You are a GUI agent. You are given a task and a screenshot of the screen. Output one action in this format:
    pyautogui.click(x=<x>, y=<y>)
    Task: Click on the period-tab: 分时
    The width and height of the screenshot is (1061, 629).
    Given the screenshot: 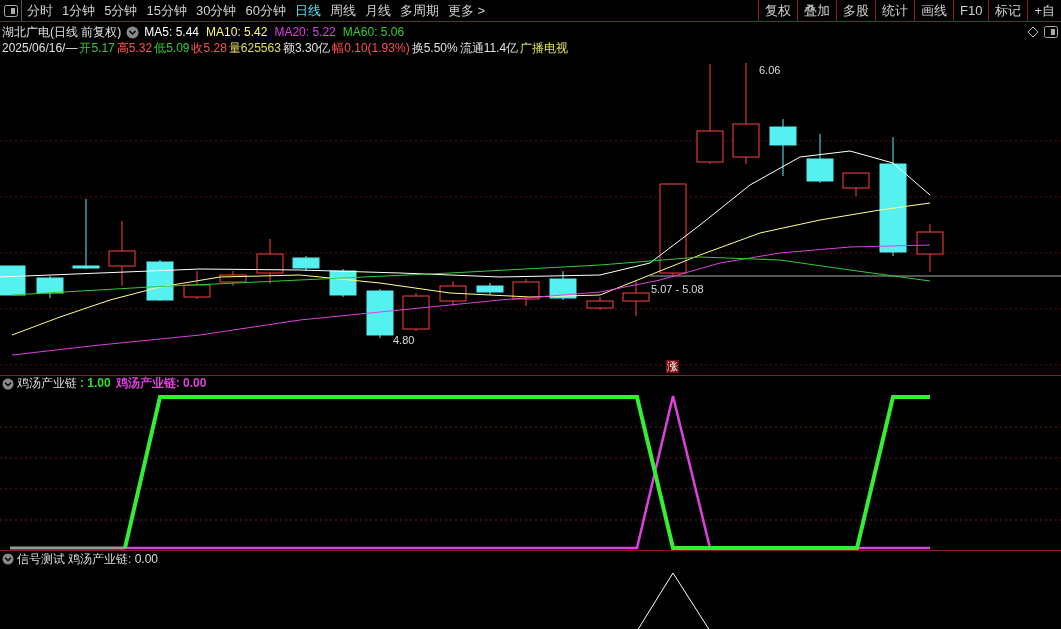 What is the action you would take?
    pyautogui.click(x=40, y=10)
    